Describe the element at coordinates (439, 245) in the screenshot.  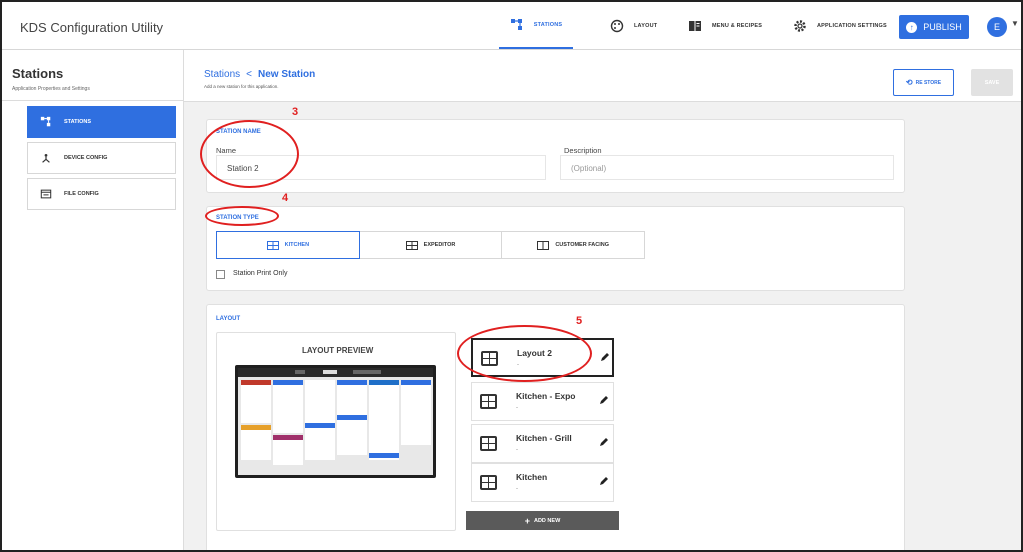
I see `type-expeditor-label: EXPEDITOR` at that location.